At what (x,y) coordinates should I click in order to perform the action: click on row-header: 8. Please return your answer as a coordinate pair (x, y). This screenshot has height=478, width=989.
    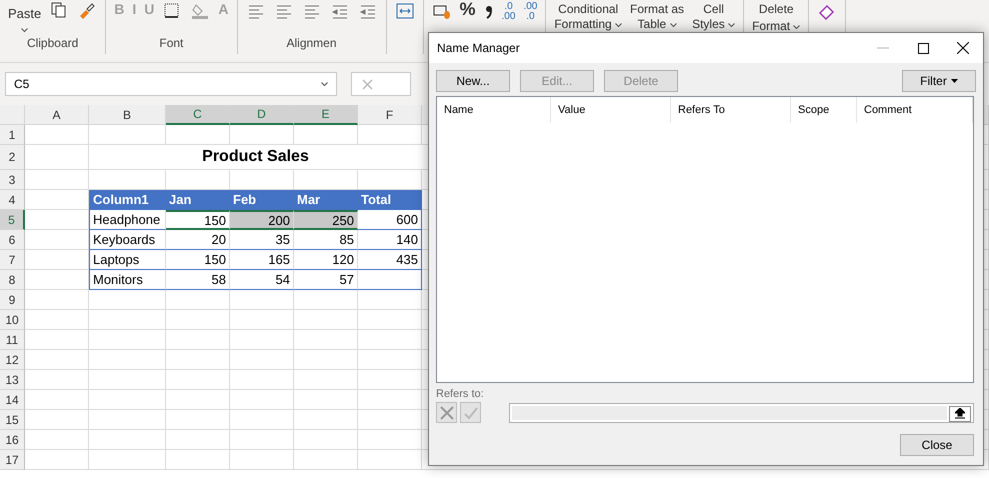
    Looking at the image, I should click on (12, 280).